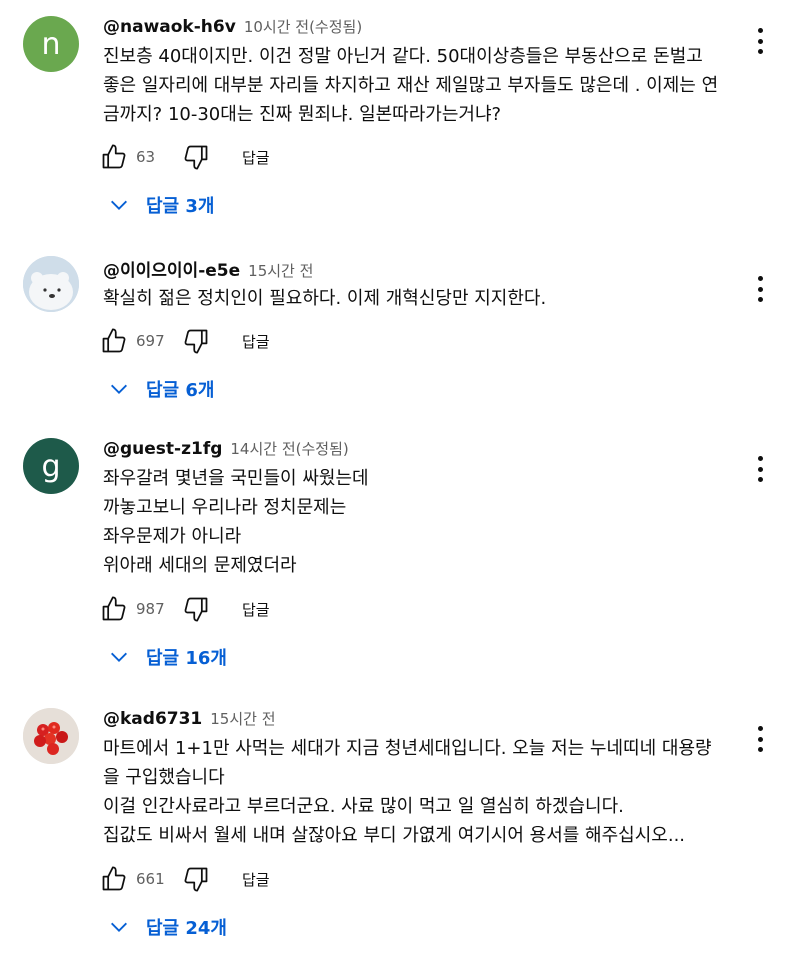 The image size is (800, 960). Describe the element at coordinates (169, 27) in the screenshot. I see `author-name: @nawaok-h6v` at that location.